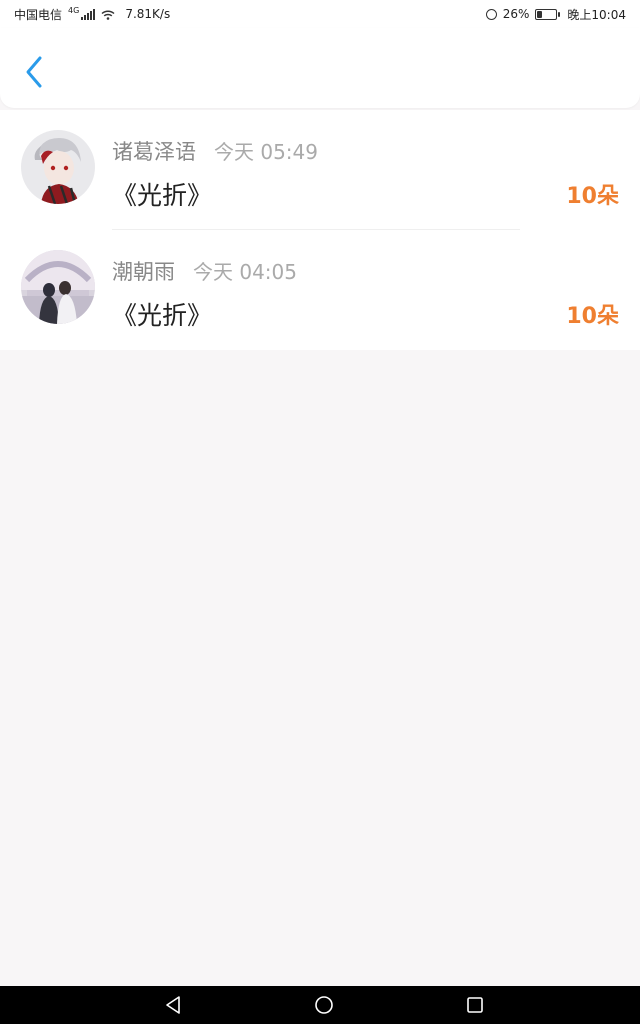 Image resolution: width=640 pixels, height=1024 pixels. Describe the element at coordinates (148, 14) in the screenshot. I see `network-speed: 7.81K/s` at that location.